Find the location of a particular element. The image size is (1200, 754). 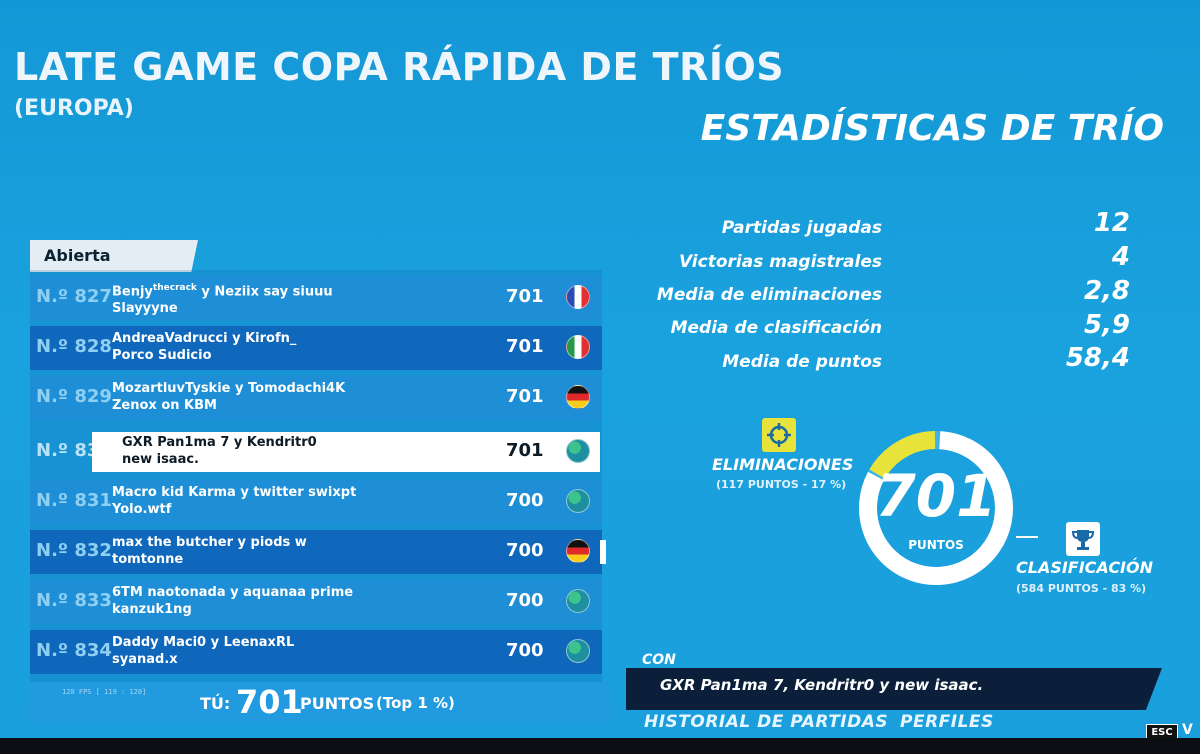

italy-flag-icon is located at coordinates (578, 347).